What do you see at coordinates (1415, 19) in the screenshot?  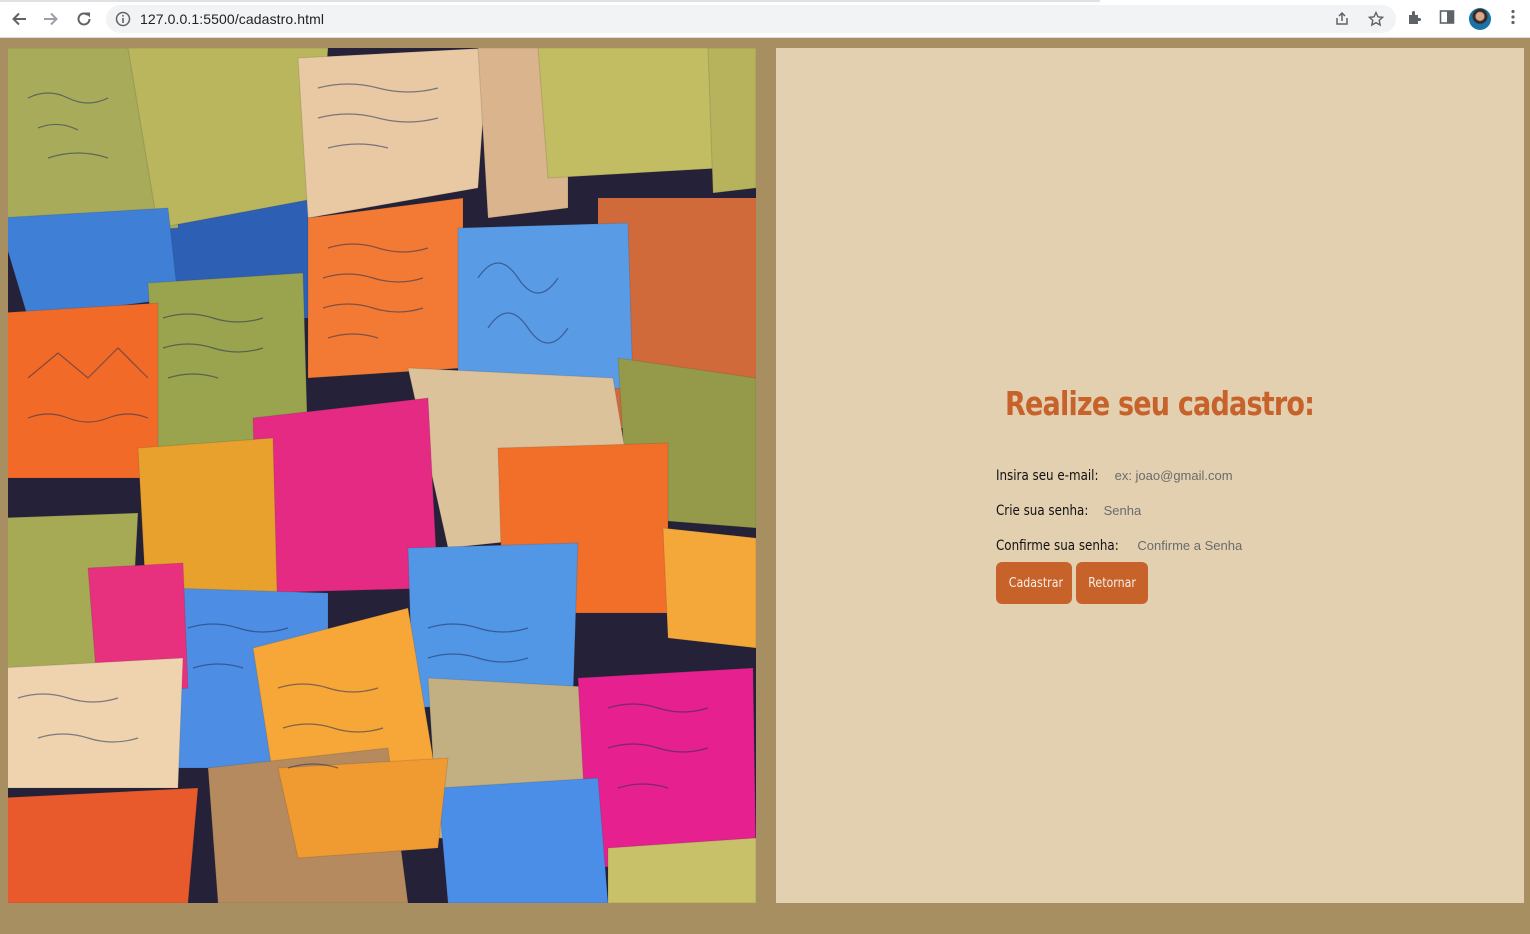 I see `extensions-icon` at bounding box center [1415, 19].